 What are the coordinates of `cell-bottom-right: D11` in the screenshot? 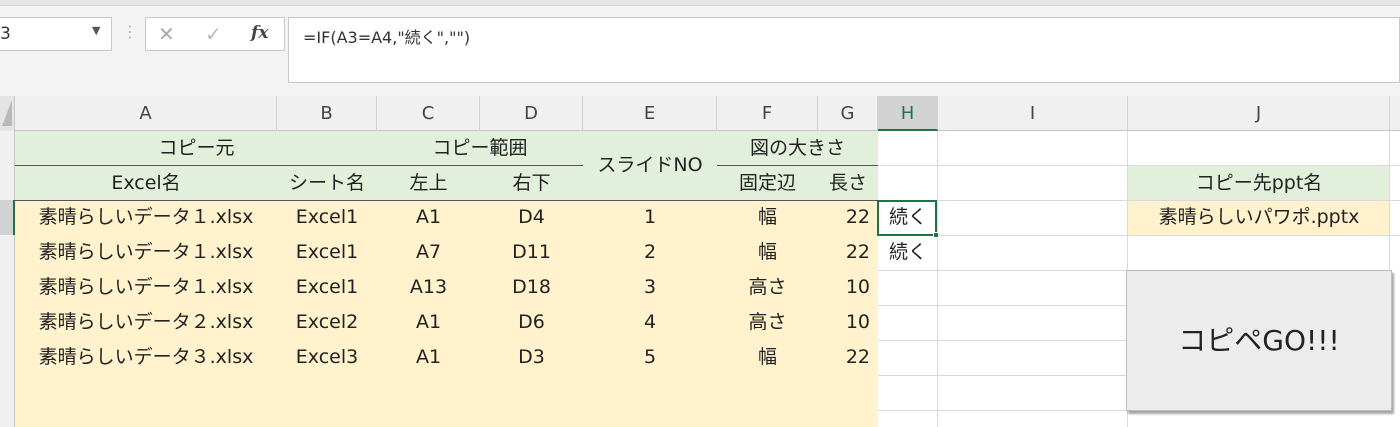 It's located at (531, 252).